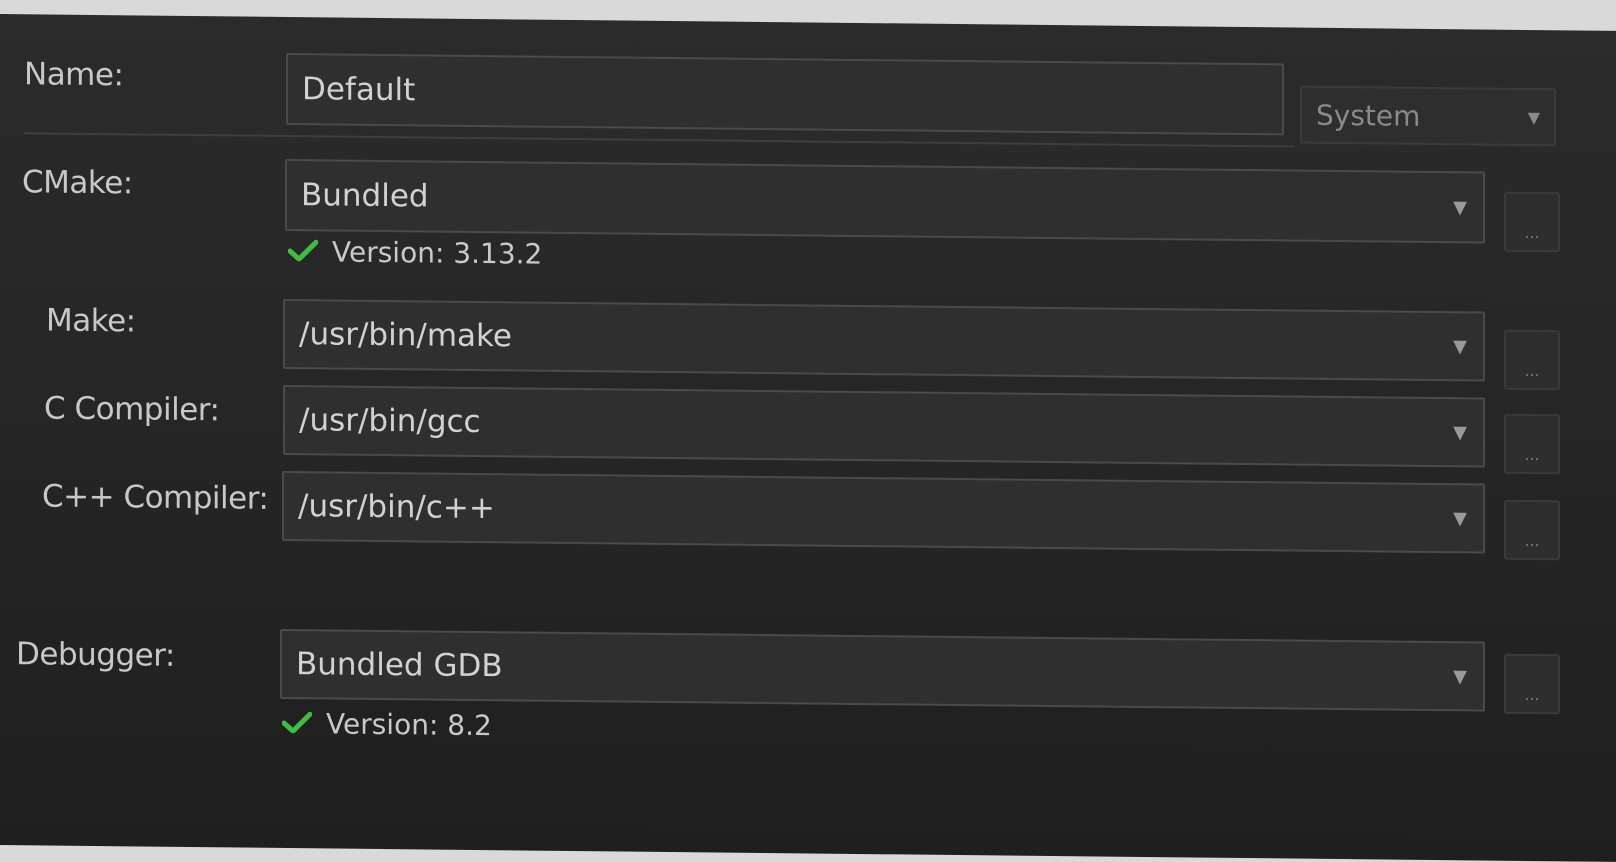  I want to click on name-input: Default, so click(785, 94).